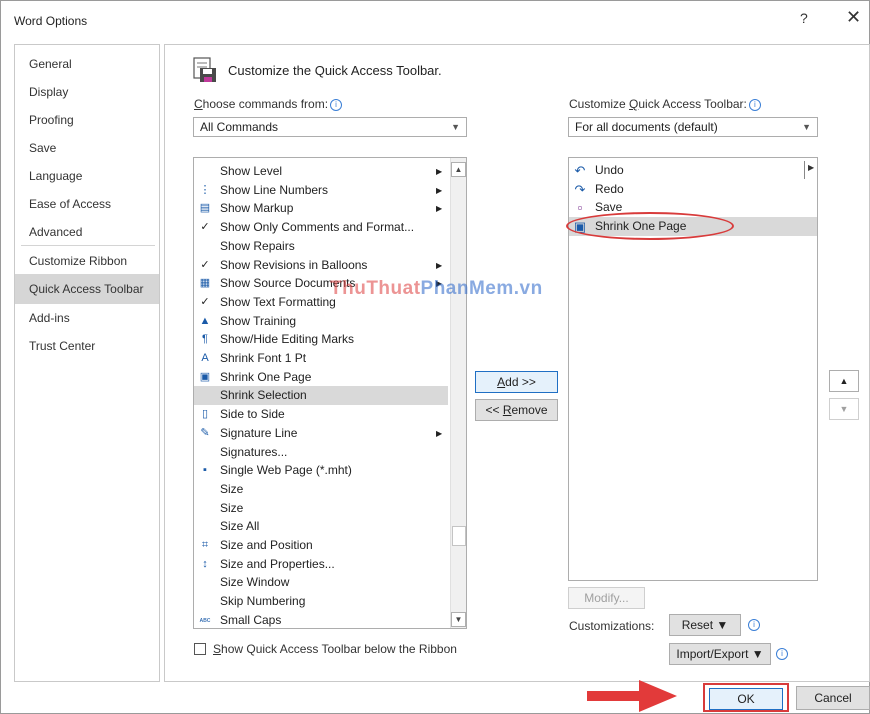 This screenshot has height=714, width=870. I want to click on command-list-item: ᴀʙᴄ Small Caps, so click(321, 619).